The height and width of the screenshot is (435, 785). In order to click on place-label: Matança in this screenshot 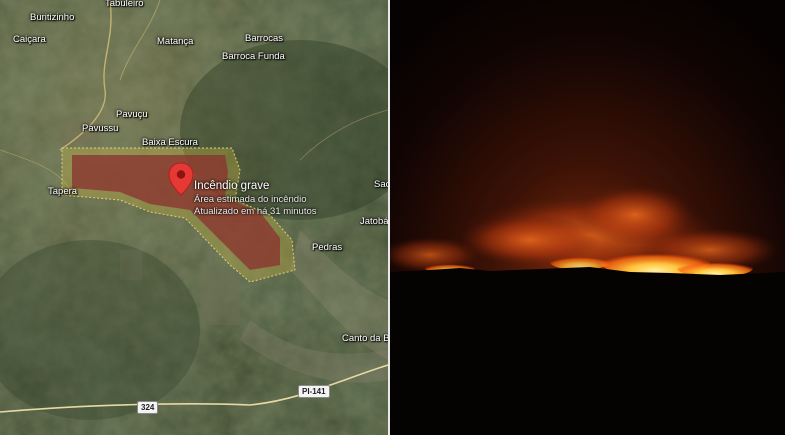, I will do `click(175, 41)`.